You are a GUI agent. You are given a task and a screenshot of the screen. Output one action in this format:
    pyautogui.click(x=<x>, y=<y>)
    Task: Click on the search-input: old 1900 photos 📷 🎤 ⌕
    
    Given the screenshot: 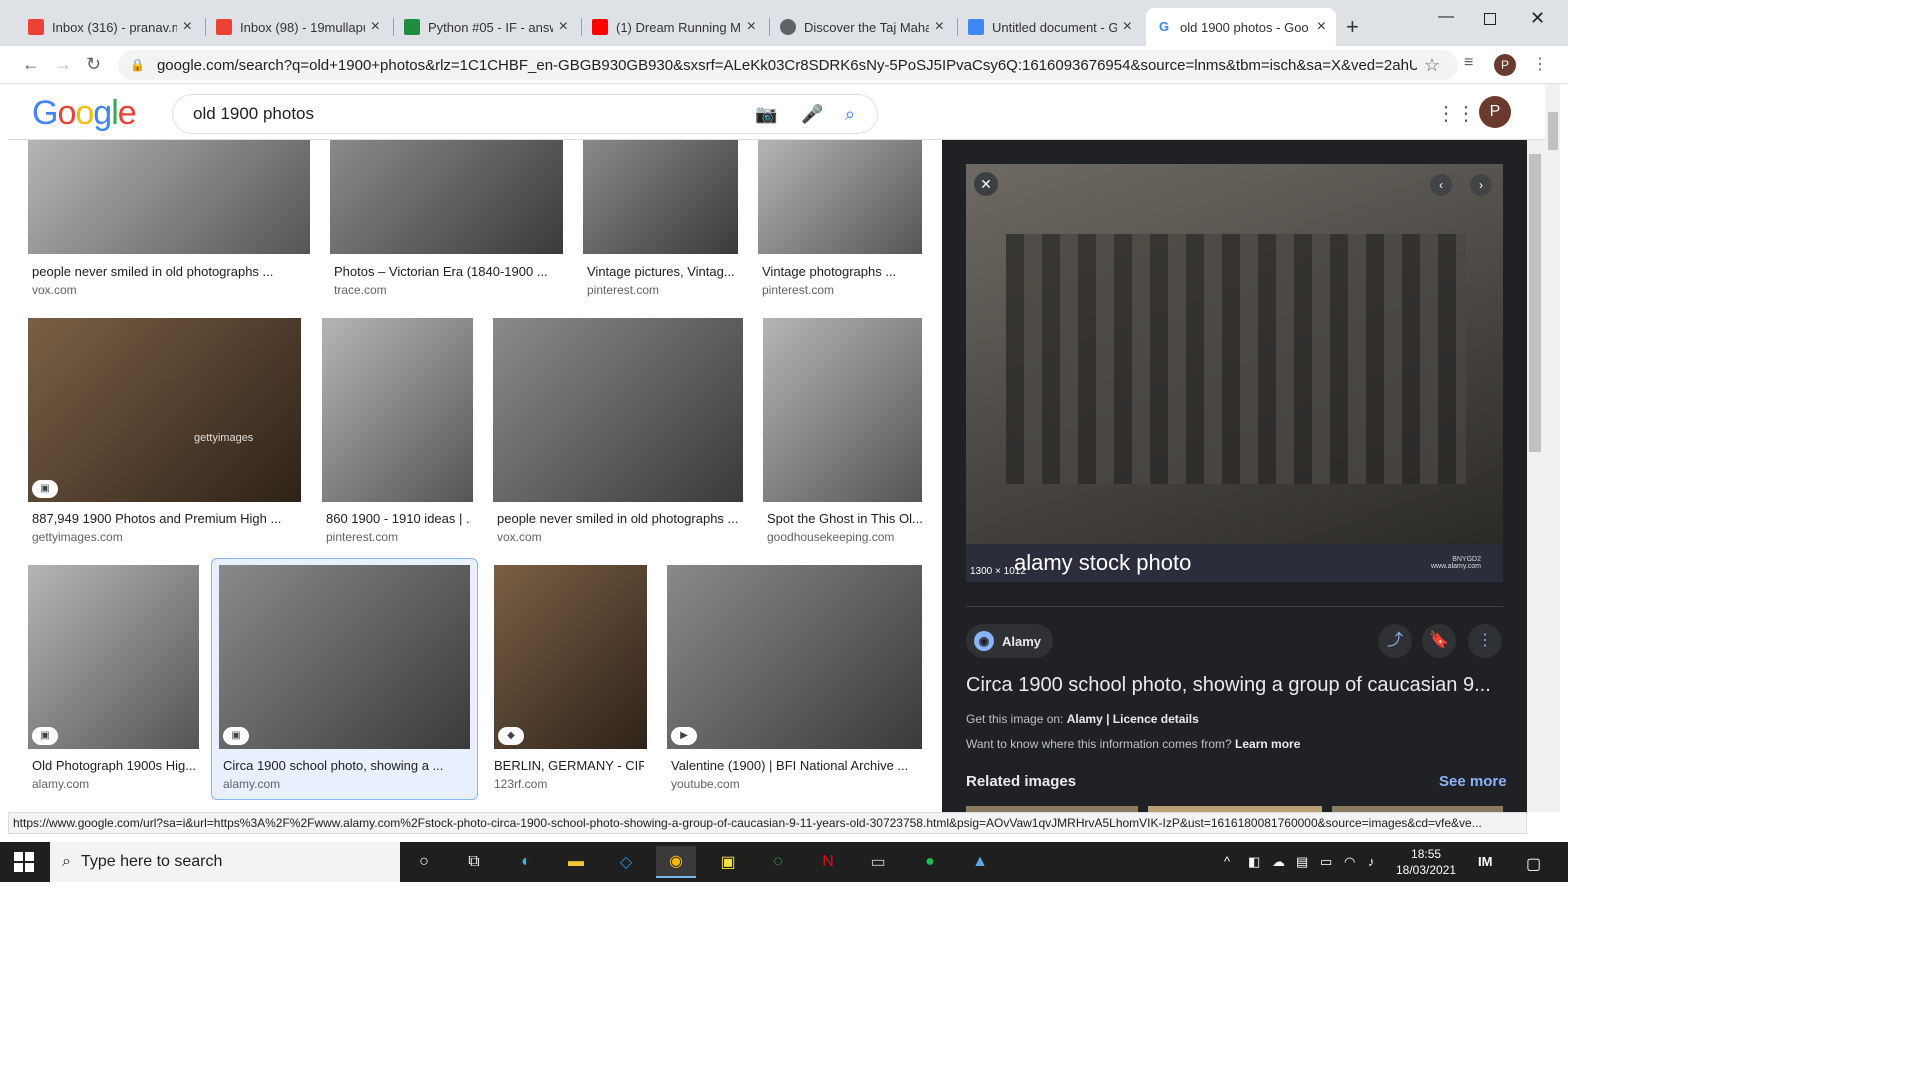 What is the action you would take?
    pyautogui.click(x=525, y=114)
    